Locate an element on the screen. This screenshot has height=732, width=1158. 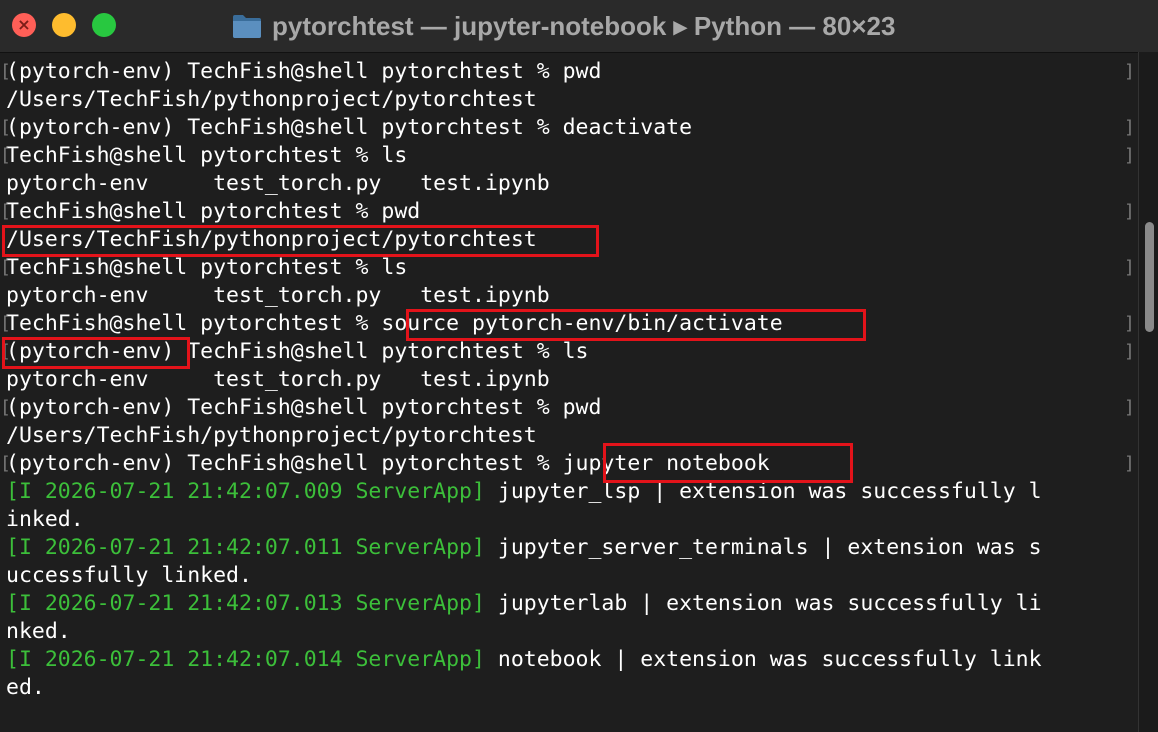
terminal-line: inked. is located at coordinates (45, 520).